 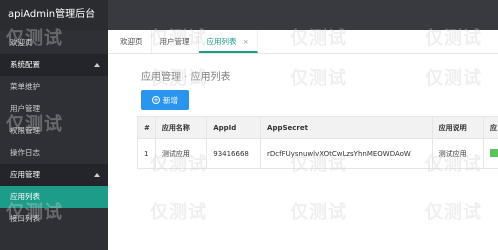 What do you see at coordinates (221, 41) in the screenshot?
I see `tab-label: 应用列表` at bounding box center [221, 41].